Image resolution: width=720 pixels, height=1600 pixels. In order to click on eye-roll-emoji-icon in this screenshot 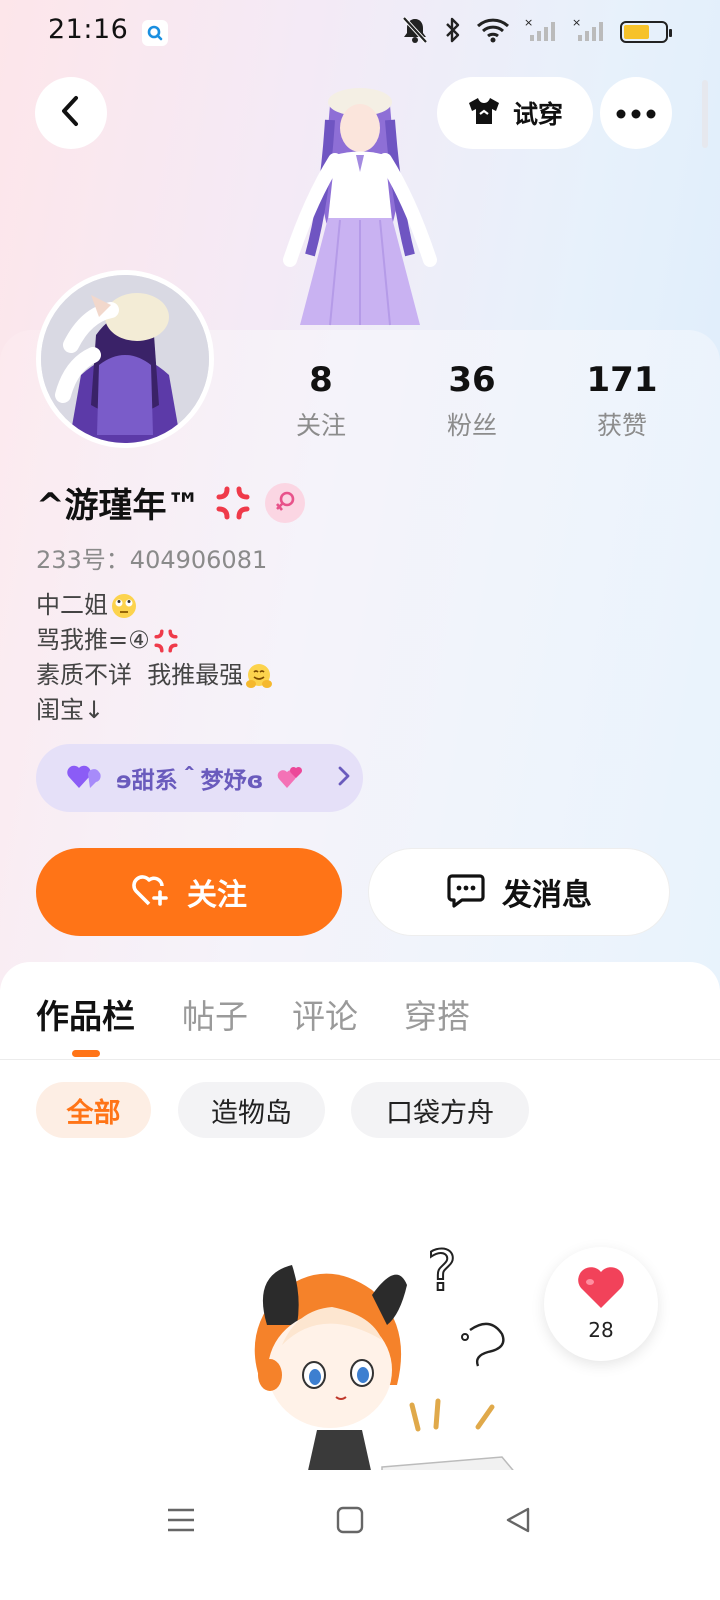, I will do `click(124, 606)`.